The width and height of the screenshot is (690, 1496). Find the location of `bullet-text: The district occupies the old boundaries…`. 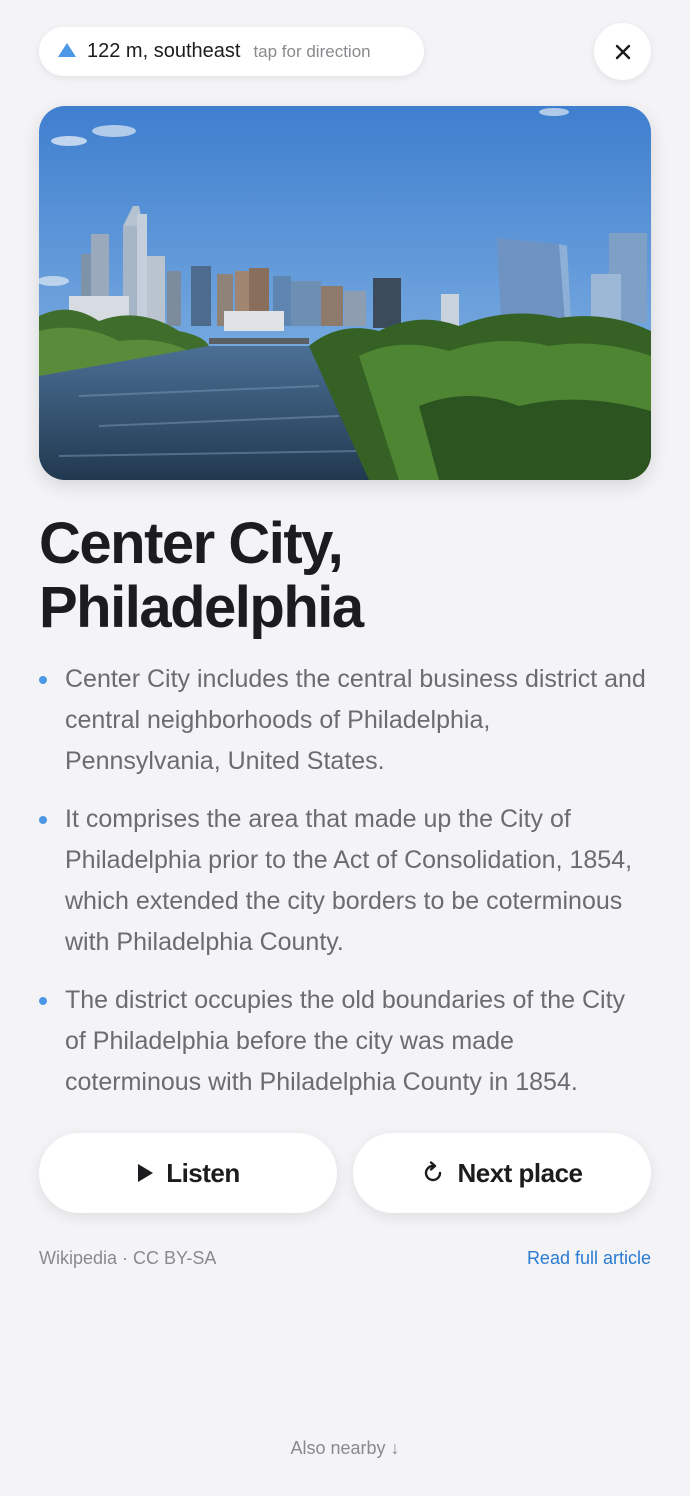

bullet-text: The district occupies the old boundaries… is located at coordinates (345, 1041).